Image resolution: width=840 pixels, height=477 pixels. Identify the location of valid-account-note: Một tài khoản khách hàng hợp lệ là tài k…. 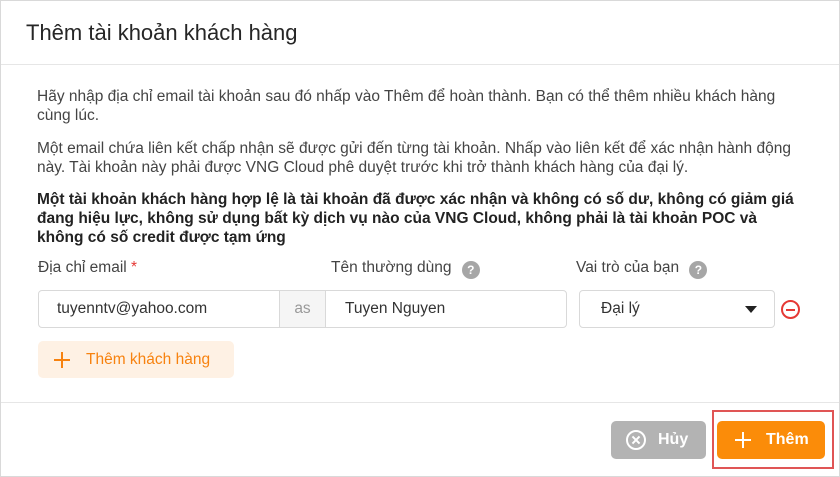
(415, 218).